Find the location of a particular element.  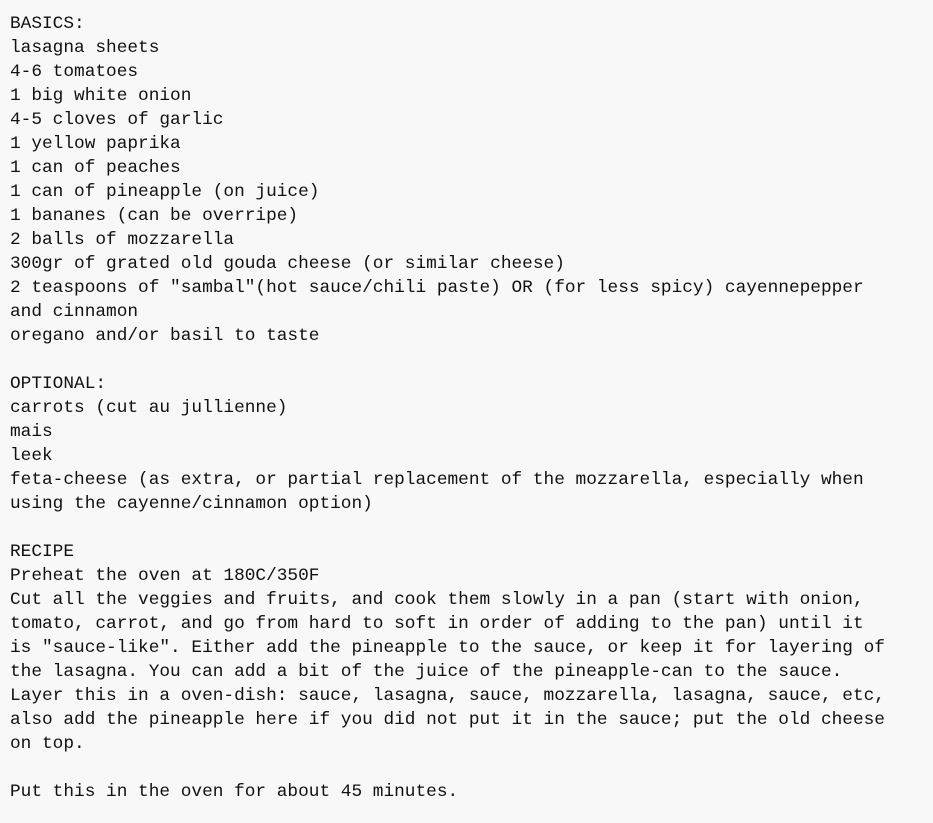

text-line: and cinnamon is located at coordinates (74, 312).